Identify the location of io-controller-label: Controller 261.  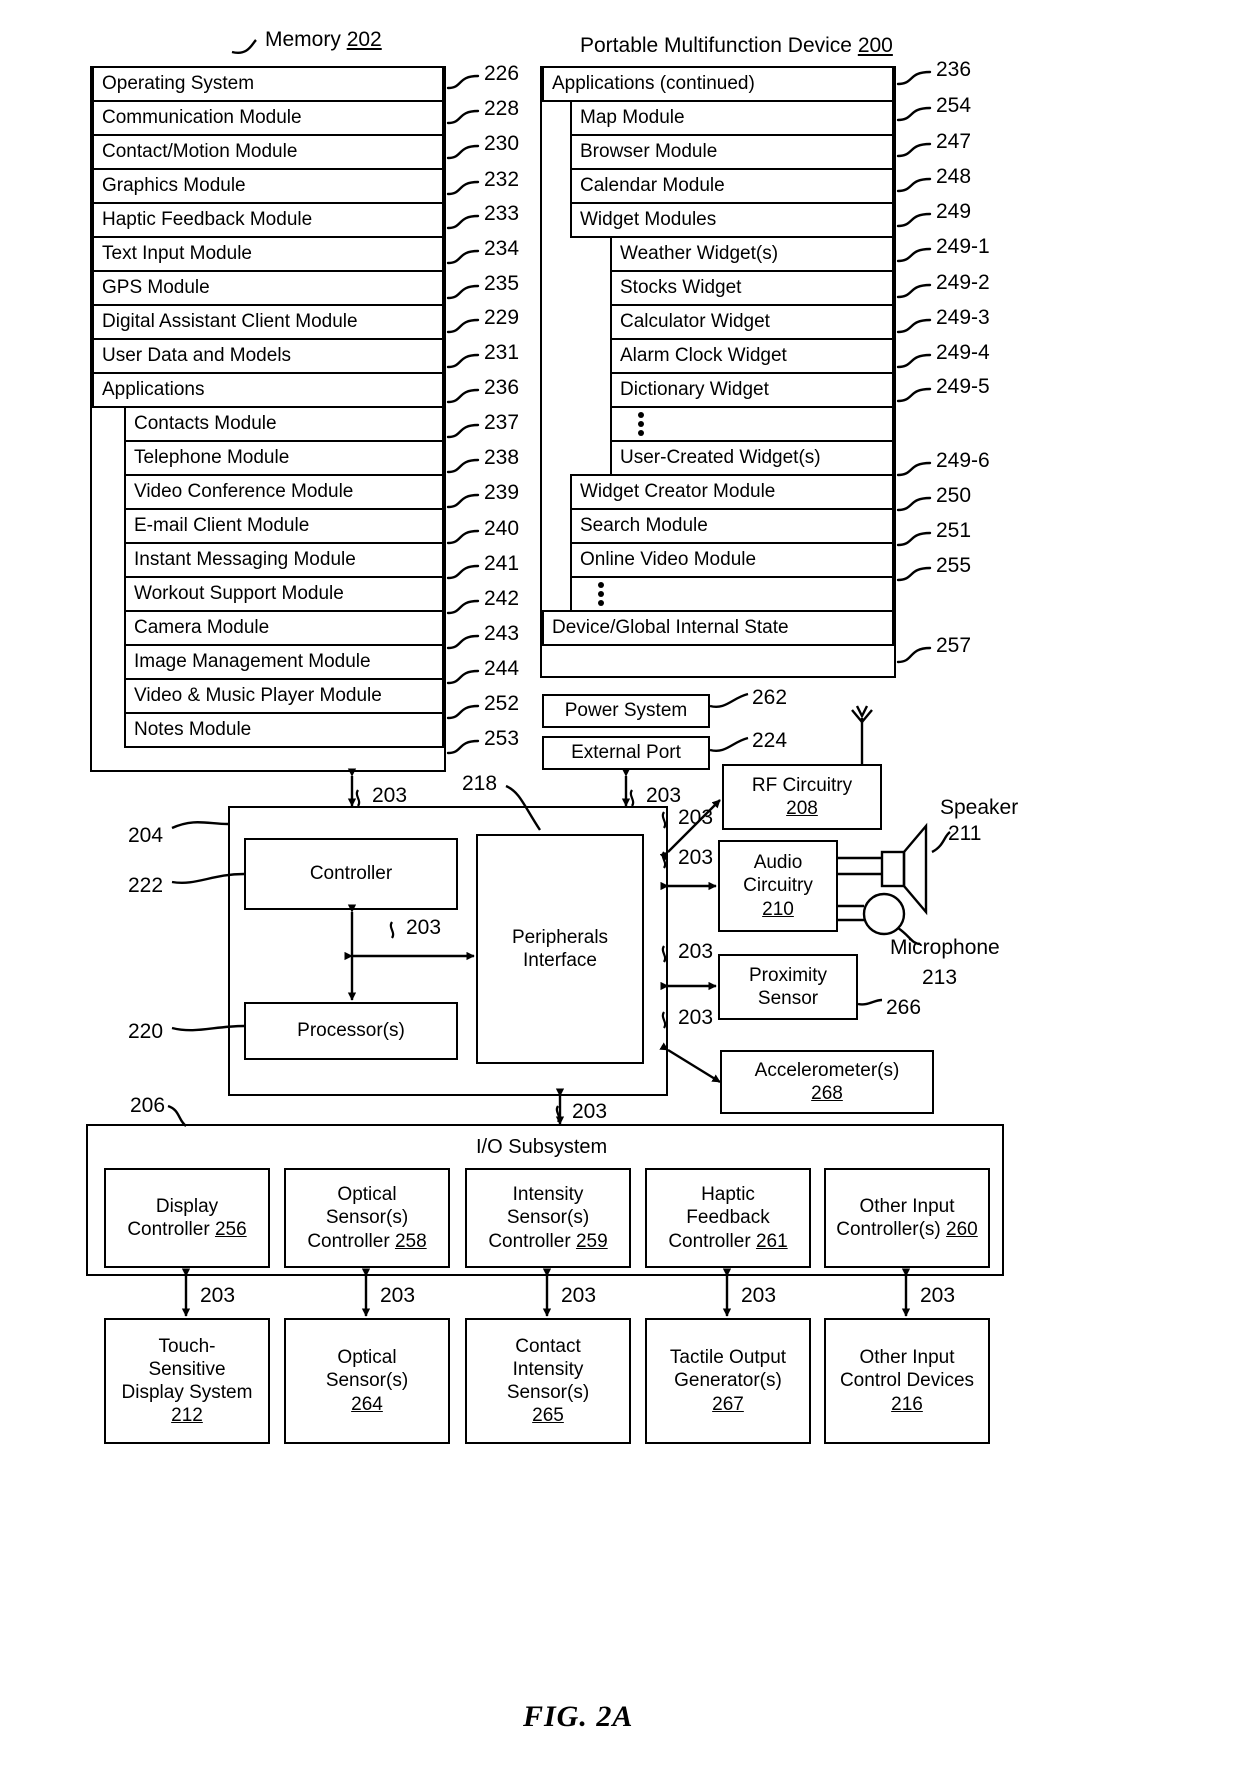
(728, 1241).